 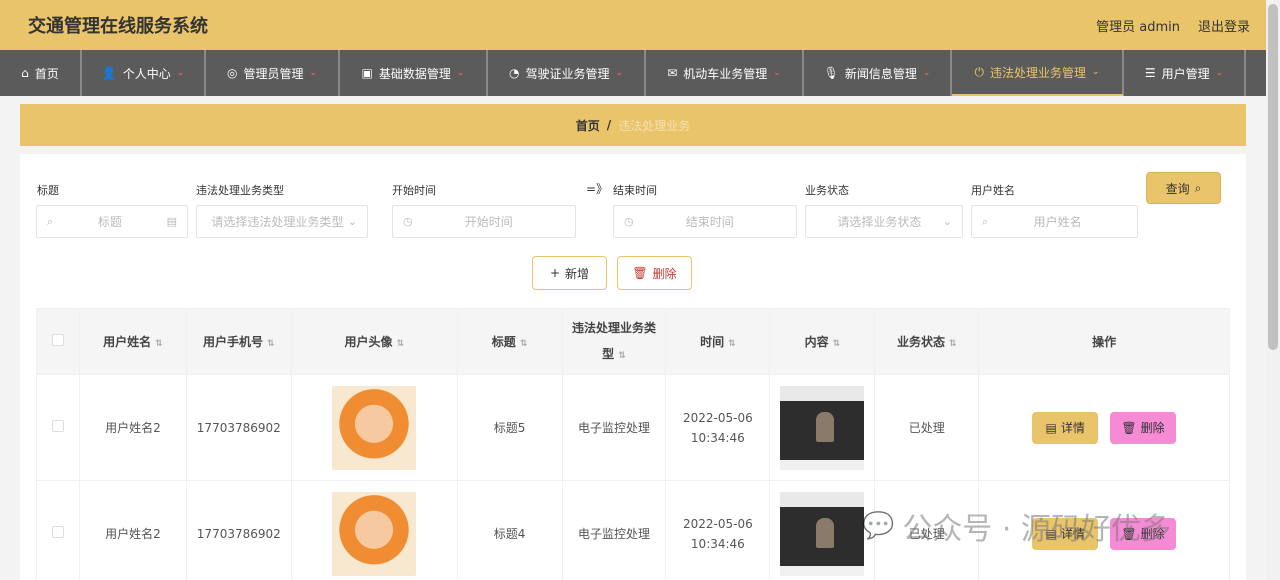 I want to click on nav-item-violation-business: ⏻ 违法处理业务管理 ⌄, so click(x=1038, y=73).